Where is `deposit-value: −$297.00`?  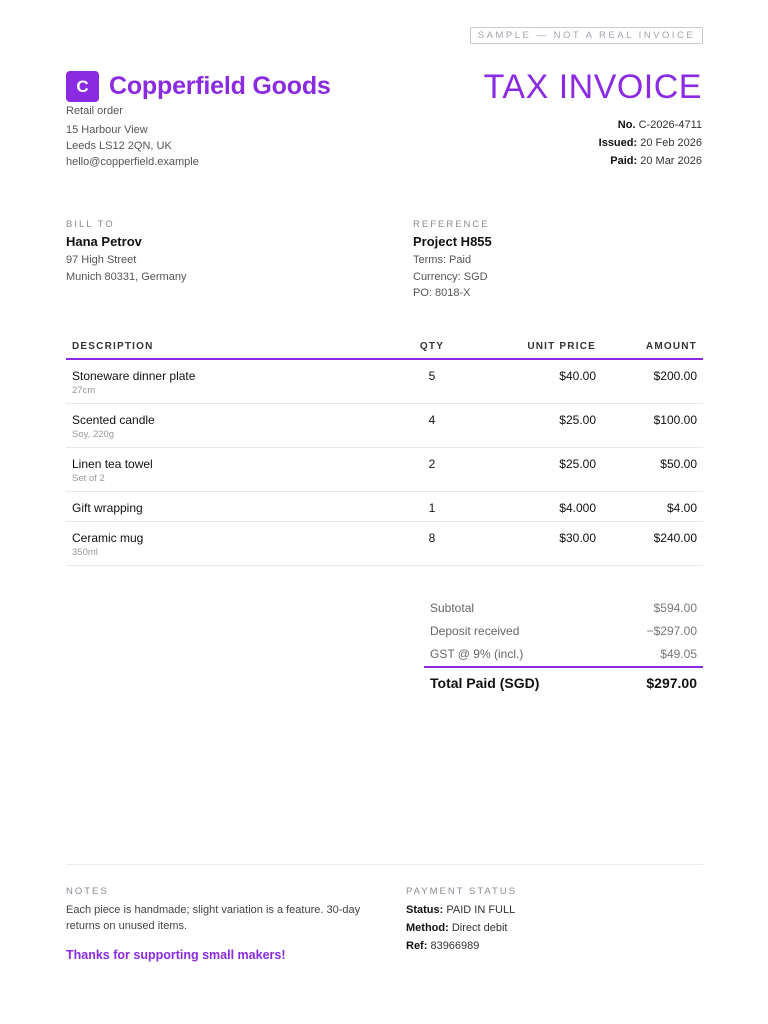
deposit-value: −$297.00 is located at coordinates (671, 630).